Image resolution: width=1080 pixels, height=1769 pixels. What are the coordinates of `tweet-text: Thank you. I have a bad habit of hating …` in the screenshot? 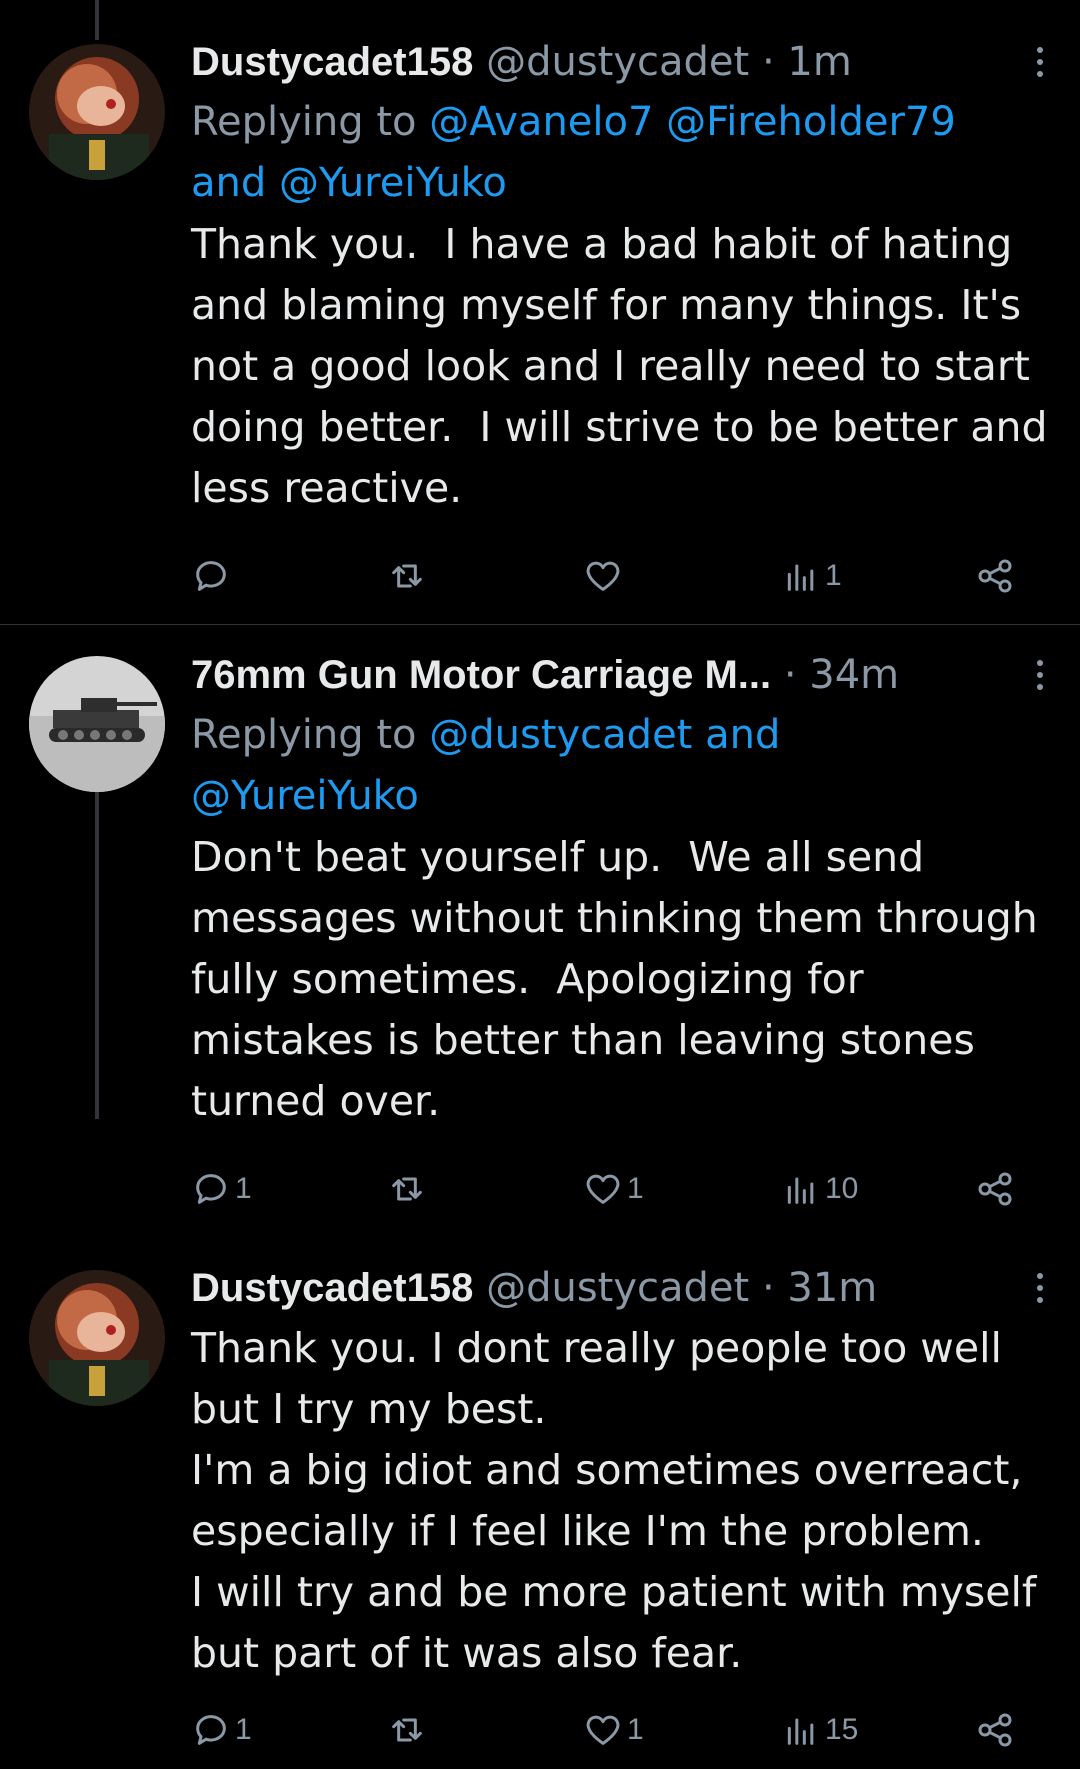 It's located at (619, 366).